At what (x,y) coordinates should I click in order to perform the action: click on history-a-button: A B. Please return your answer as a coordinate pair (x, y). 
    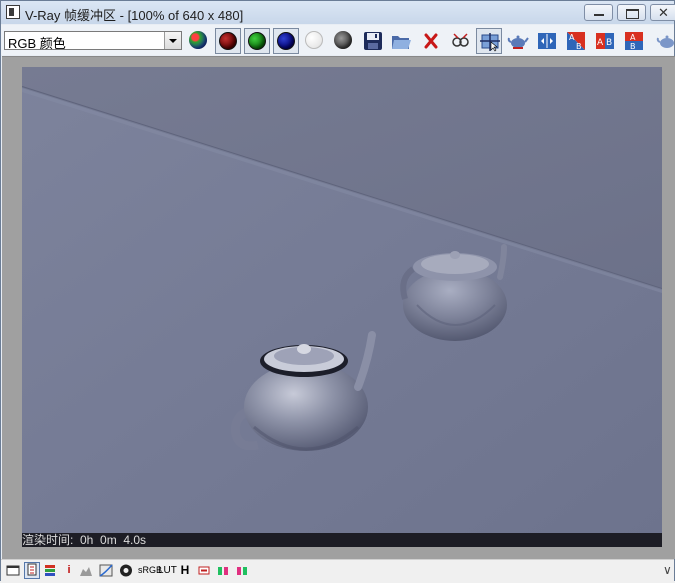
    Looking at the image, I should click on (576, 41).